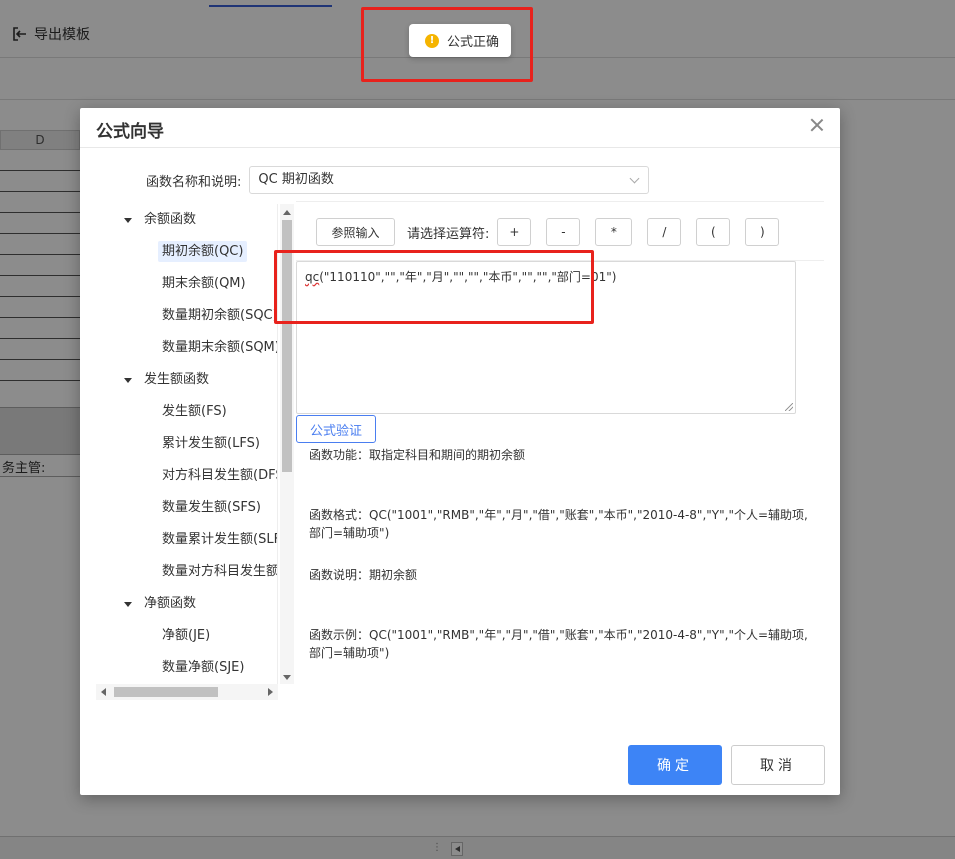 The width and height of the screenshot is (955, 859). I want to click on function-name-row: 函数名称和说明: QC 期初函数, so click(398, 180).